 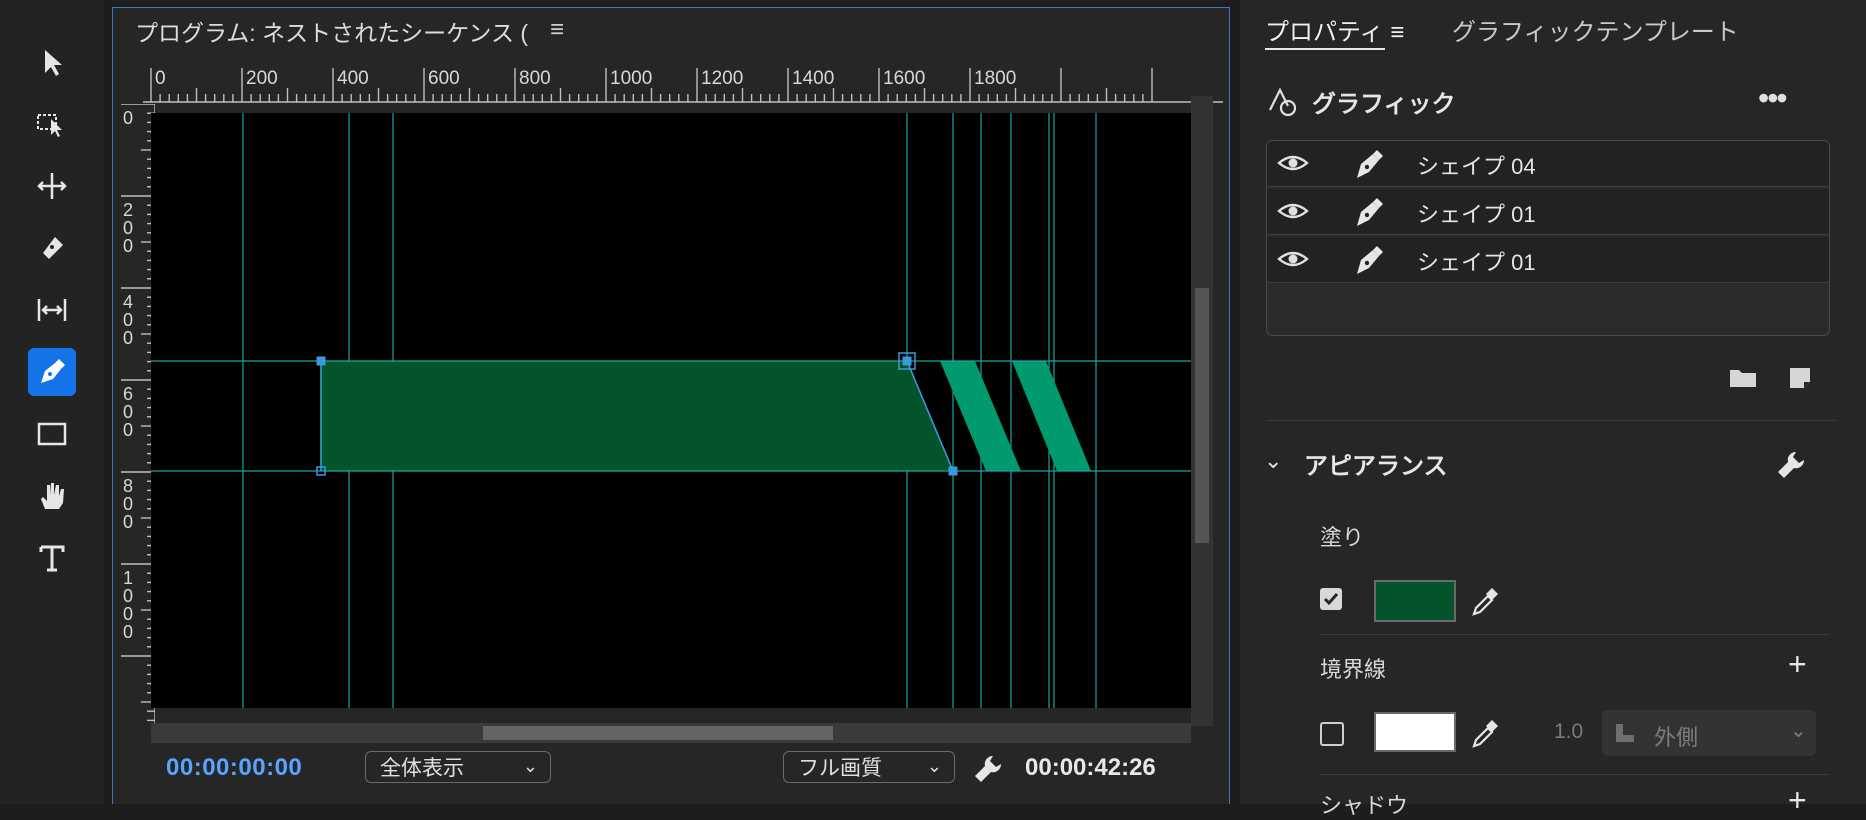 I want to click on fill-color-swatch, so click(x=1415, y=601).